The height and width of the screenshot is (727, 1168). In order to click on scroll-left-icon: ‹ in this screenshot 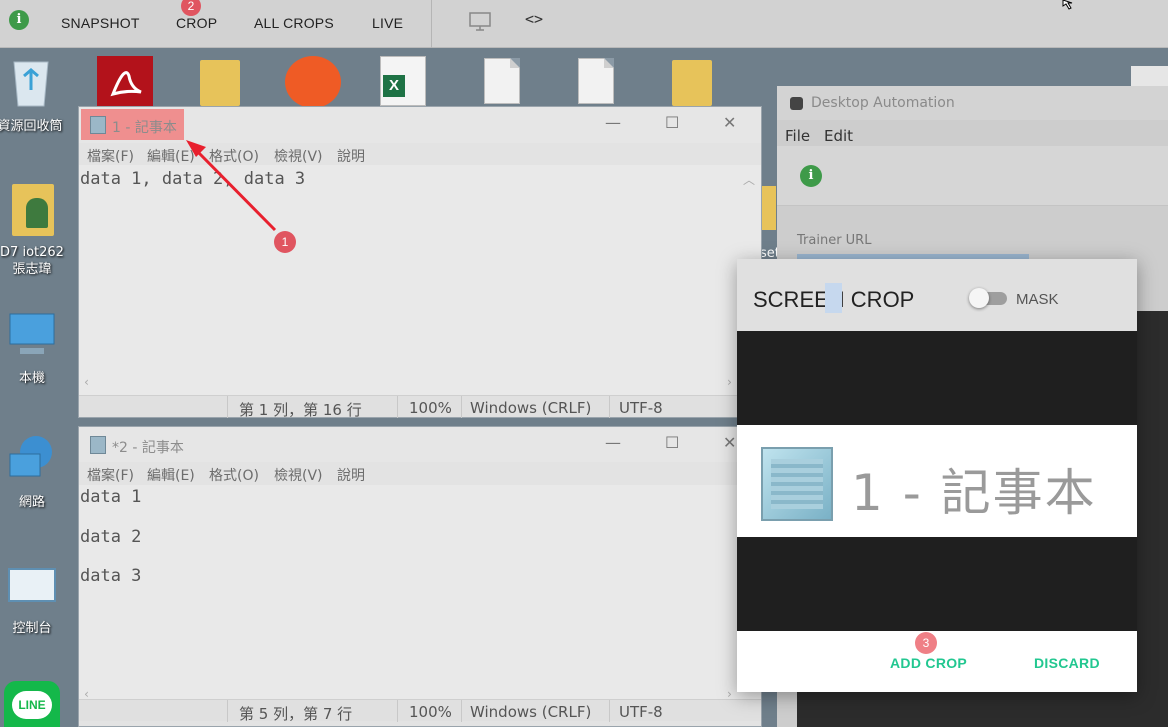, I will do `click(86, 382)`.